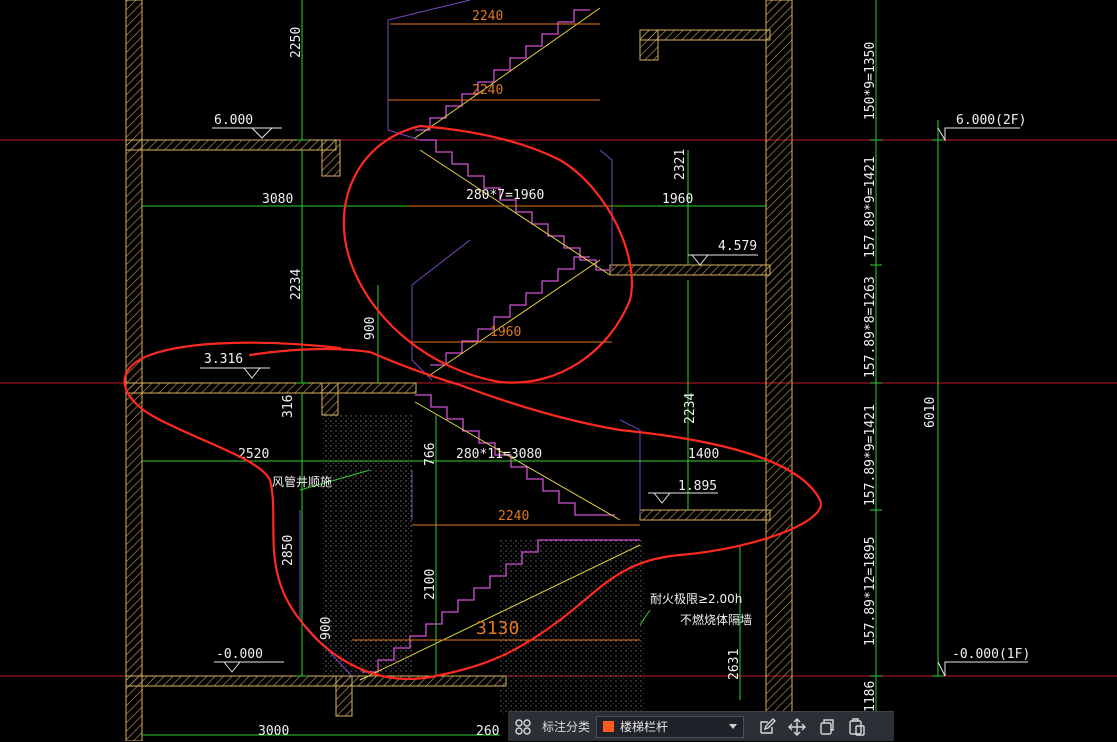  Describe the element at coordinates (513, 516) in the screenshot. I see `dim-2240-low: 2240` at that location.